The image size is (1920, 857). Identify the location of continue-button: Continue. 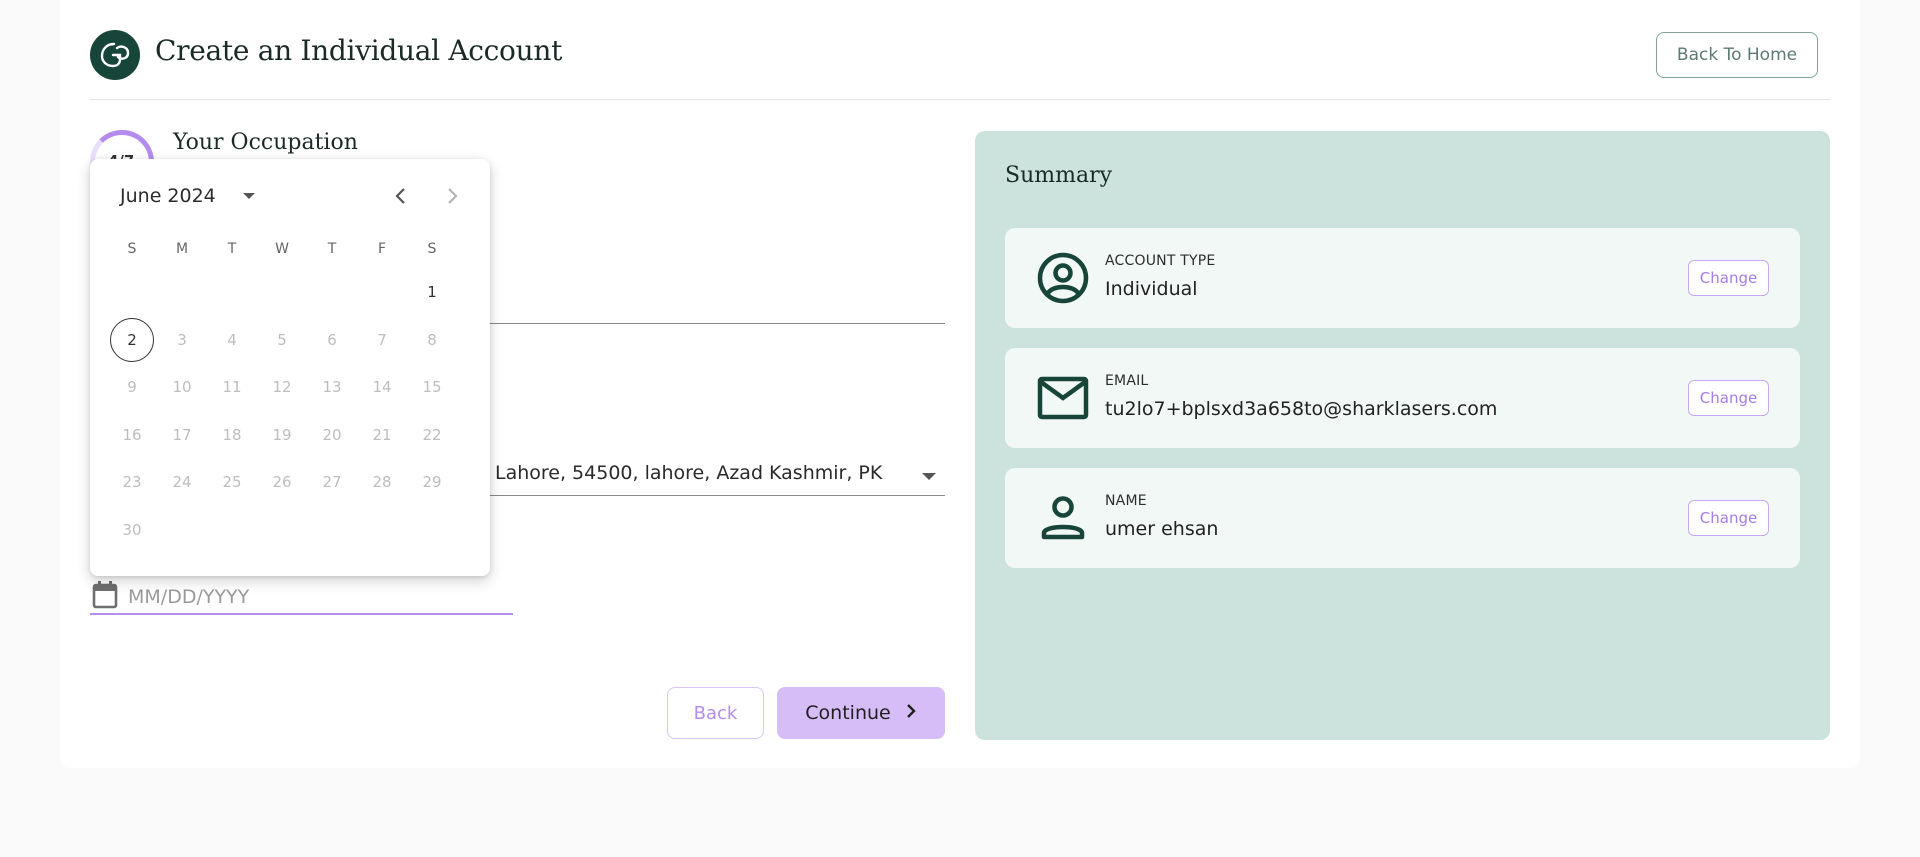
(861, 713).